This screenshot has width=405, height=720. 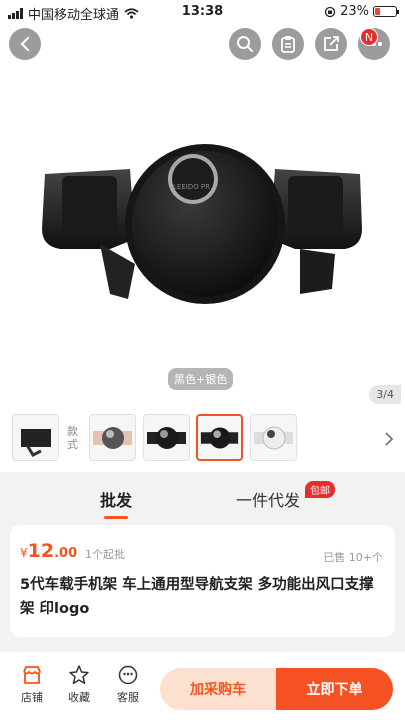 I want to click on tab-underline, so click(x=116, y=517).